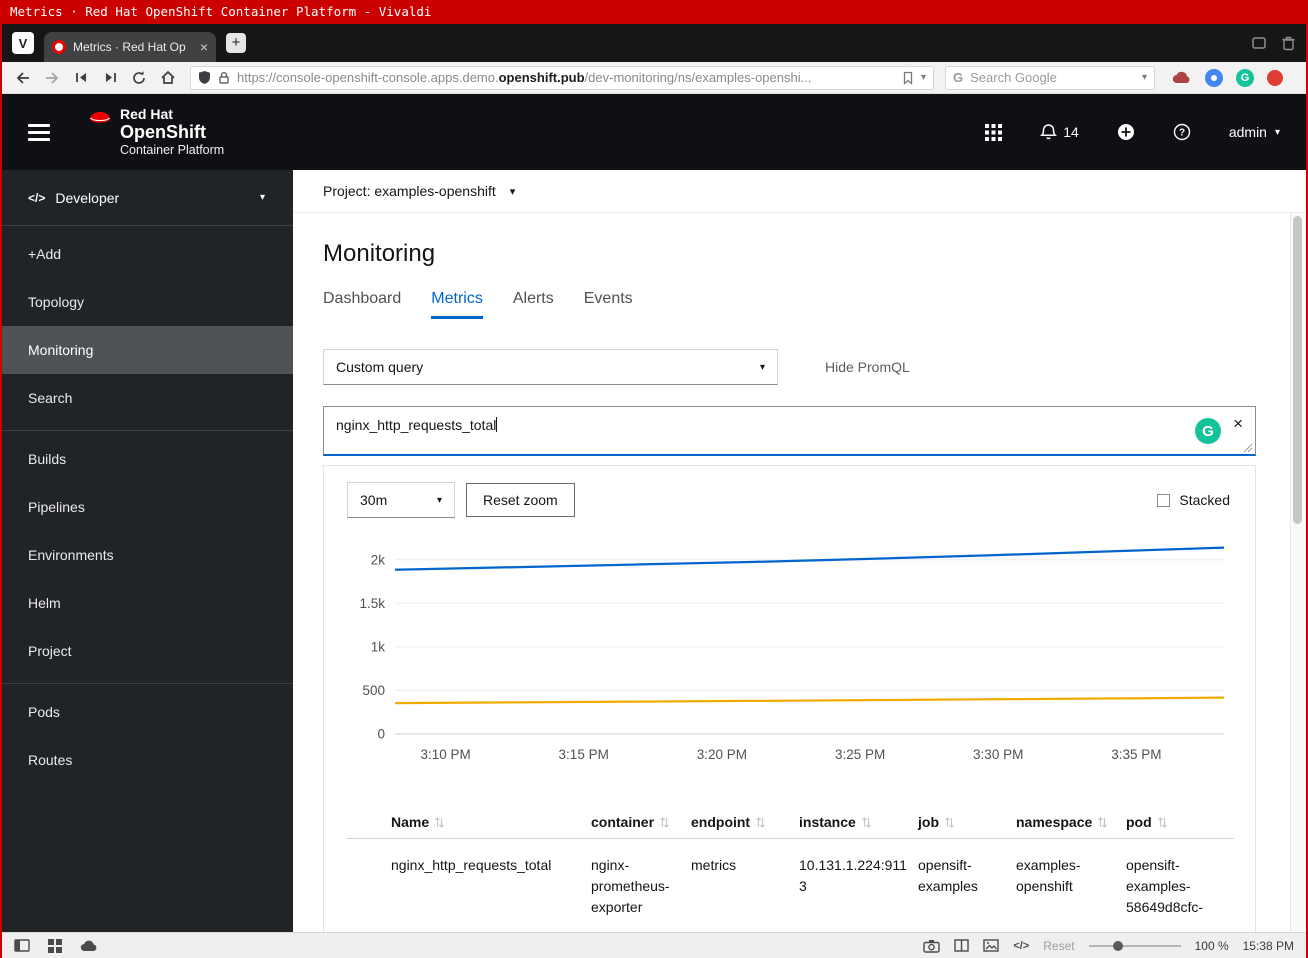 The width and height of the screenshot is (1308, 958). What do you see at coordinates (224, 78) in the screenshot?
I see `lock-icon` at bounding box center [224, 78].